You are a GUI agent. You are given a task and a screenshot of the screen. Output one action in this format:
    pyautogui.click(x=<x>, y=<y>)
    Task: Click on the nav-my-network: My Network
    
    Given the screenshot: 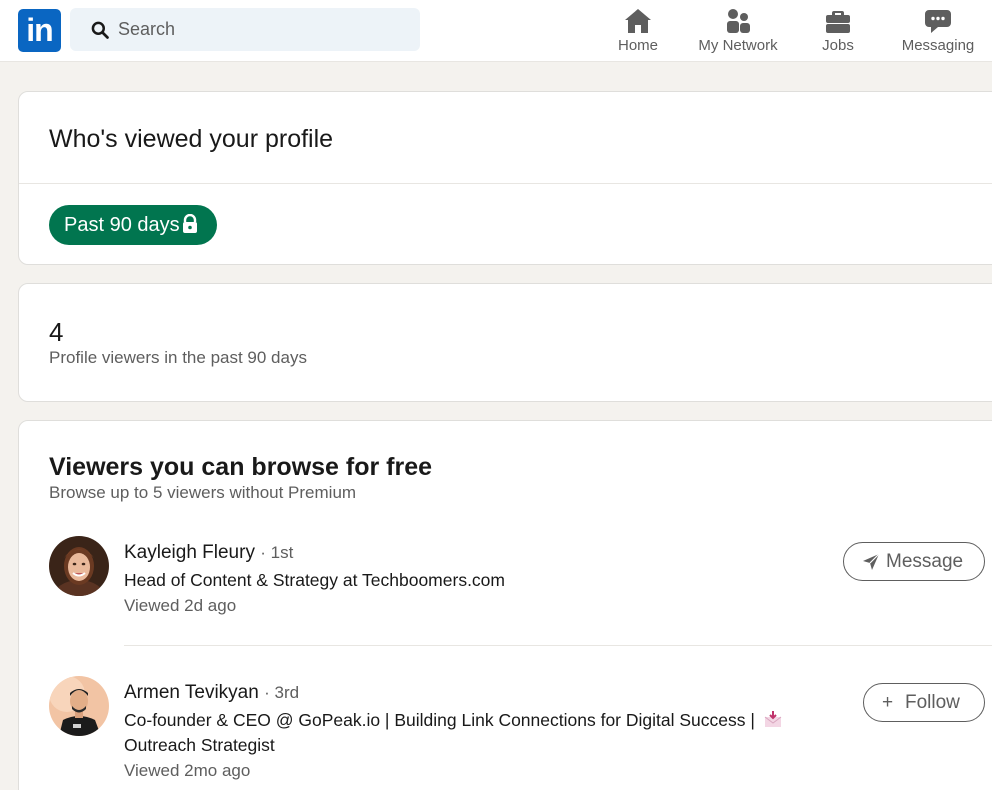 What is the action you would take?
    pyautogui.click(x=738, y=31)
    